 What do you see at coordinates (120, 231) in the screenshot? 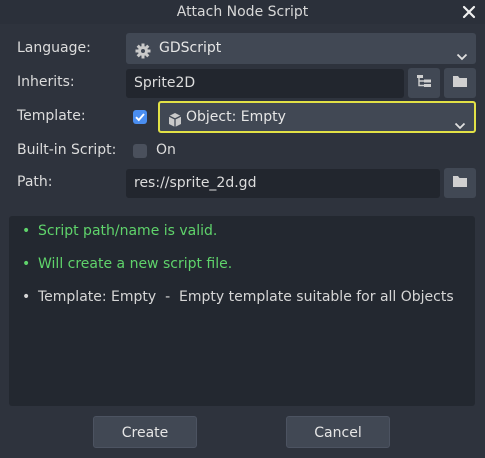
I see `message-item: • Script path/name is valid.` at bounding box center [120, 231].